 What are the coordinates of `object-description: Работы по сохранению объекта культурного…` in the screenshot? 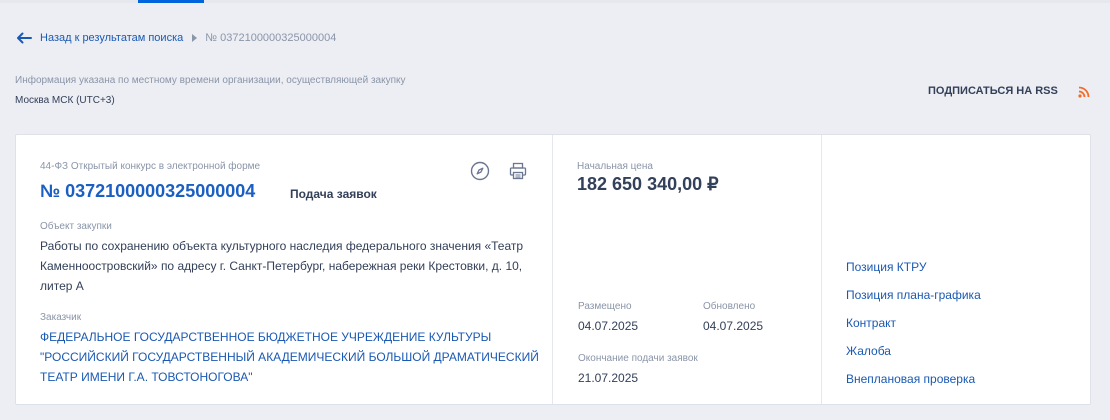 It's located at (282, 266).